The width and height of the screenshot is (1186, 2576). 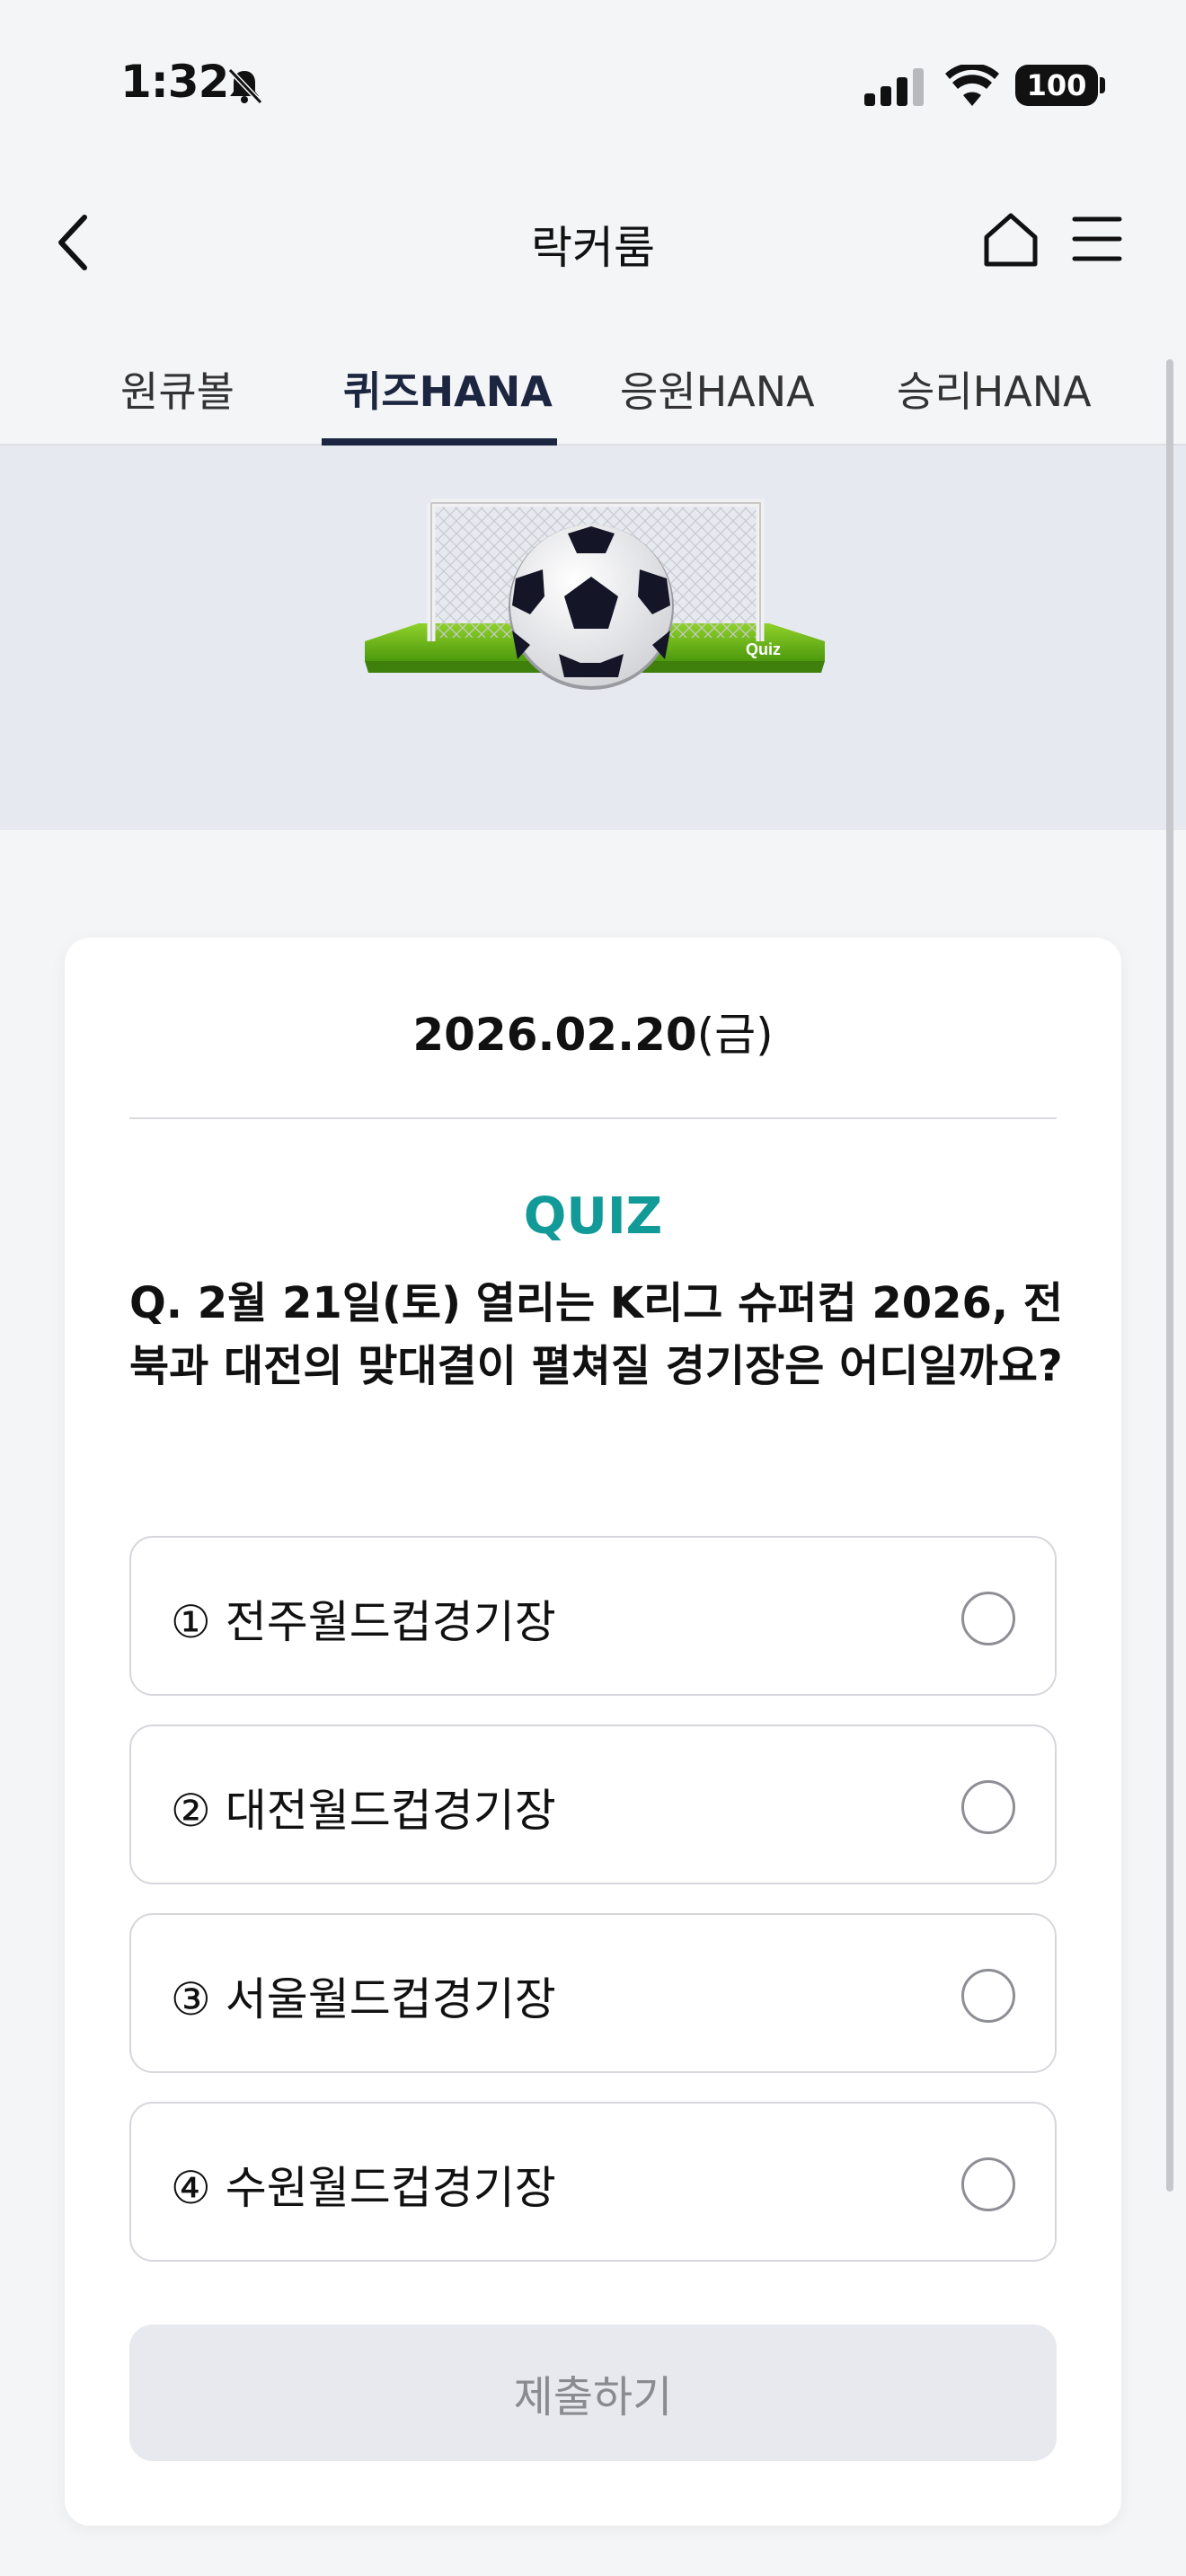 I want to click on banner-badge: Quiz, so click(x=763, y=649).